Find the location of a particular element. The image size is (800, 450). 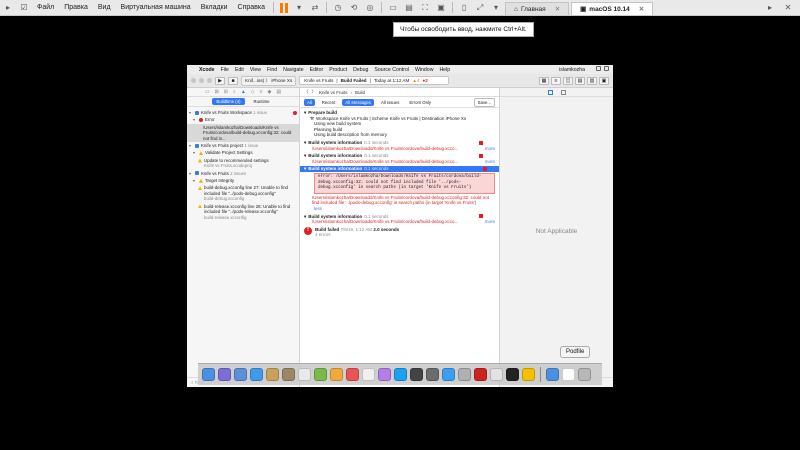

send-keys-icon: ⇄ is located at coordinates (315, 8).